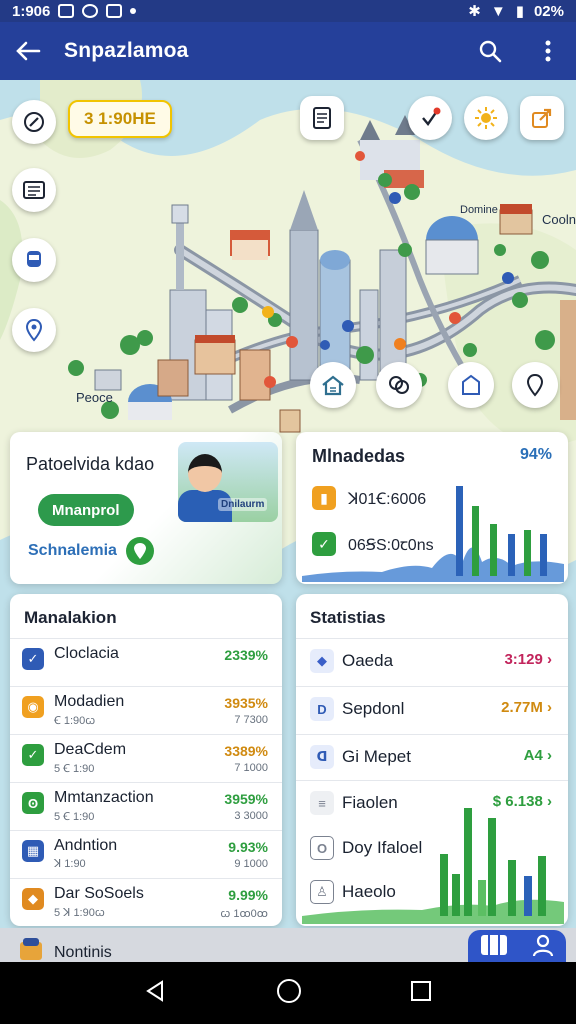 Image resolution: width=576 pixels, height=1024 pixels. What do you see at coordinates (543, 945) in the screenshot?
I see `user-icon` at bounding box center [543, 945].